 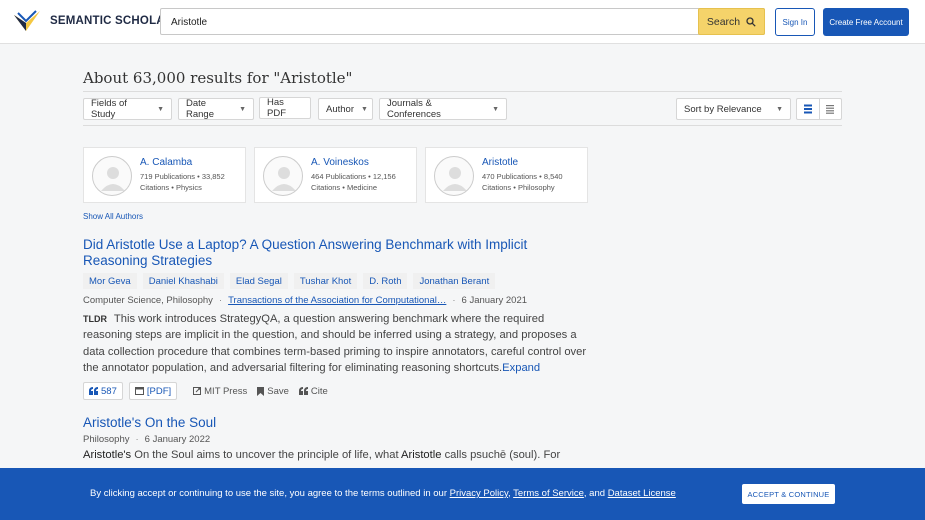 What do you see at coordinates (109, 391) in the screenshot?
I see `citations-count: 587` at bounding box center [109, 391].